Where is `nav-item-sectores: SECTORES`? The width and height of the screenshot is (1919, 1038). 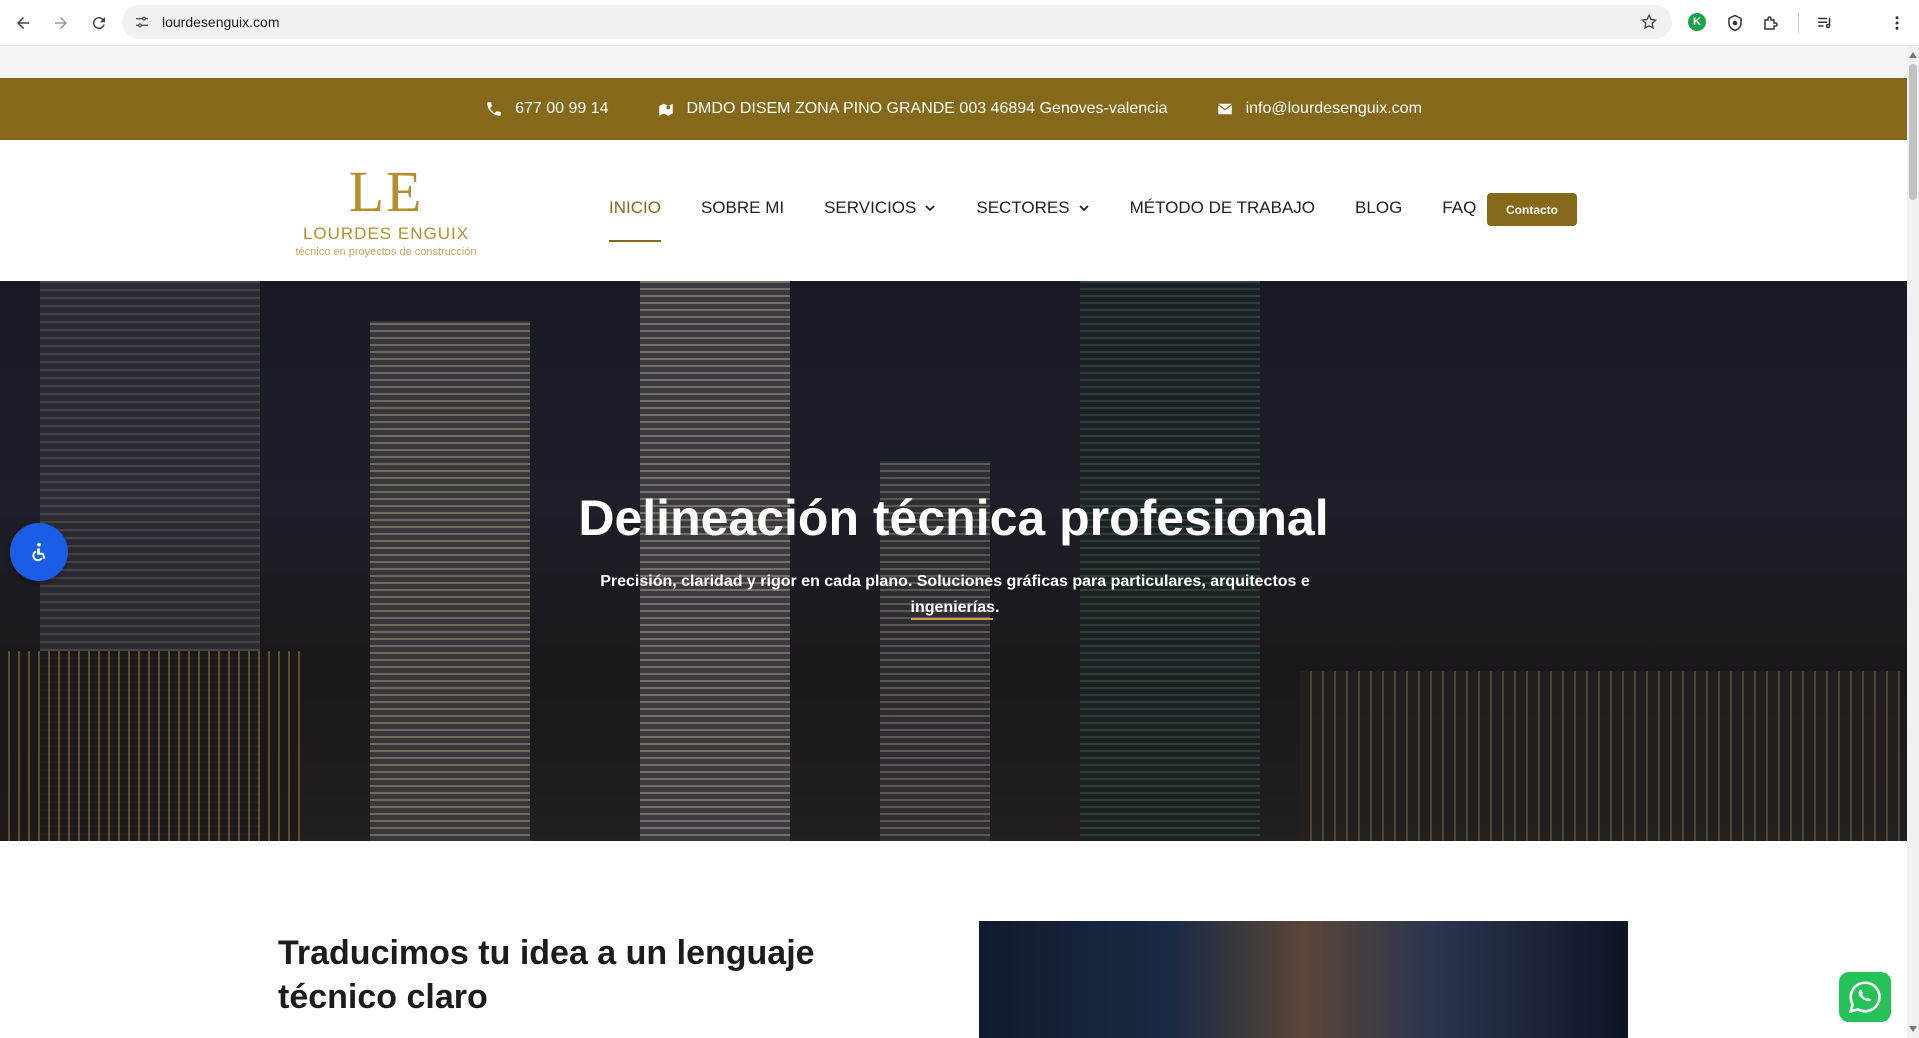 nav-item-sectores: SECTORES is located at coordinates (1032, 208).